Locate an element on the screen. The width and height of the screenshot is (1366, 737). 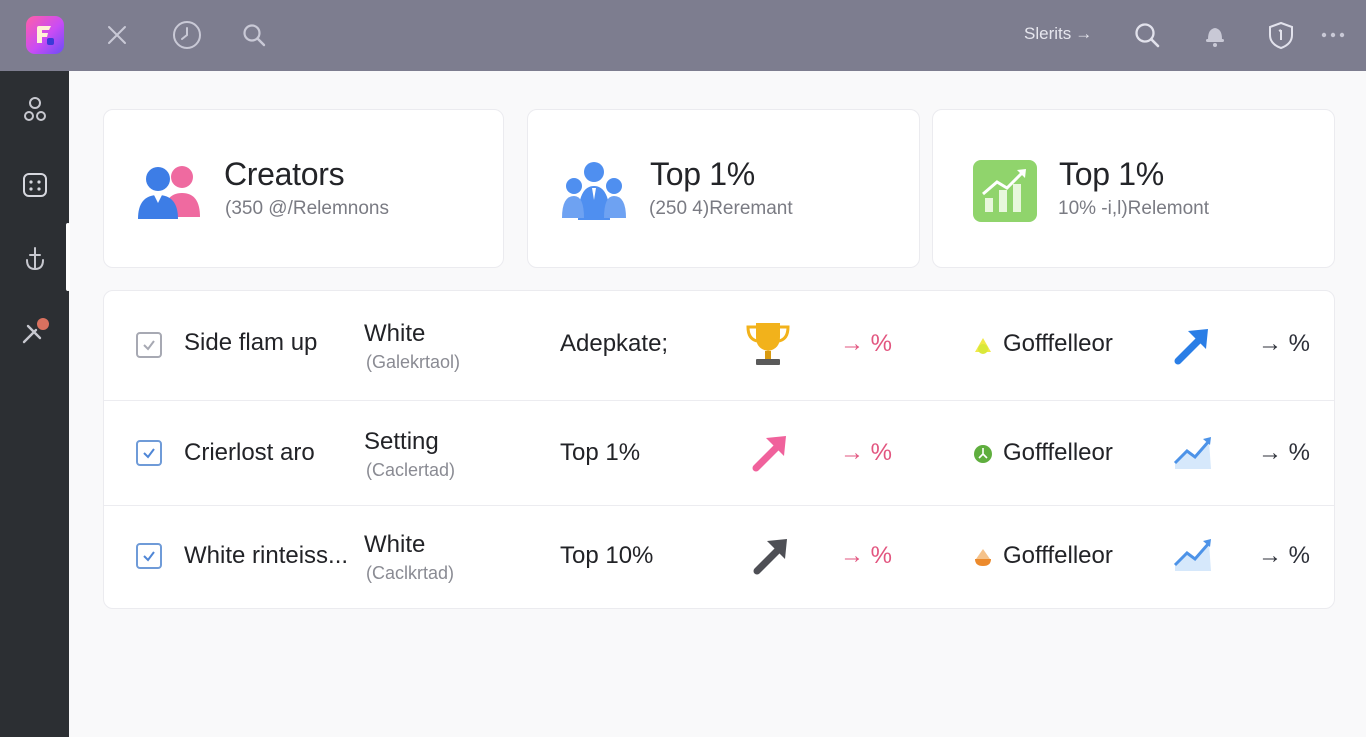
starts-link: Slerits → is located at coordinates (1058, 34).